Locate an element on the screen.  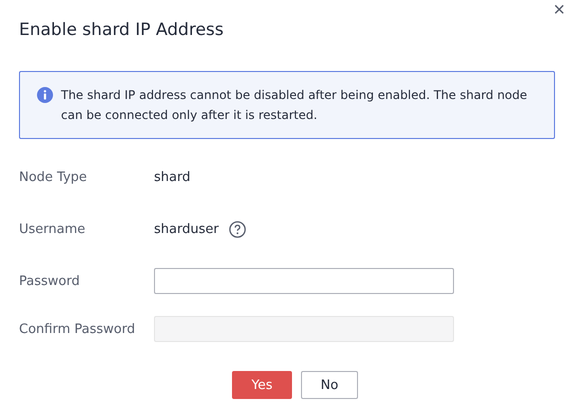
dialog-title: Enable shard IP Address is located at coordinates (121, 30).